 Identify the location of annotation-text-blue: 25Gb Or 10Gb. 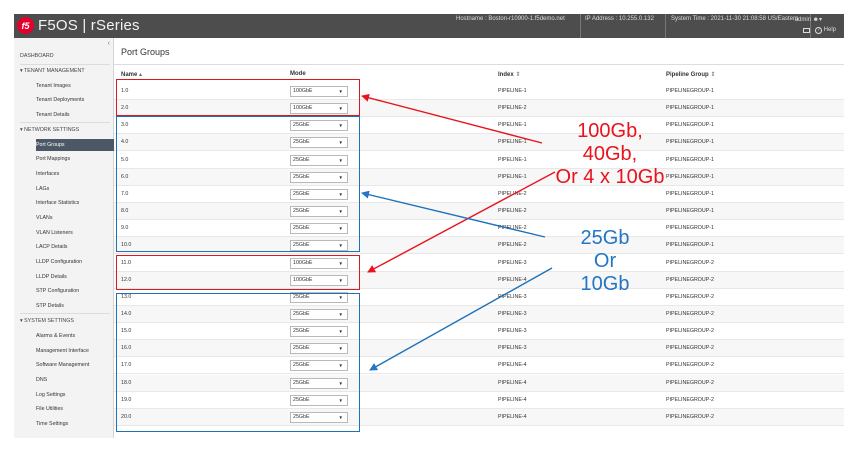
(605, 261).